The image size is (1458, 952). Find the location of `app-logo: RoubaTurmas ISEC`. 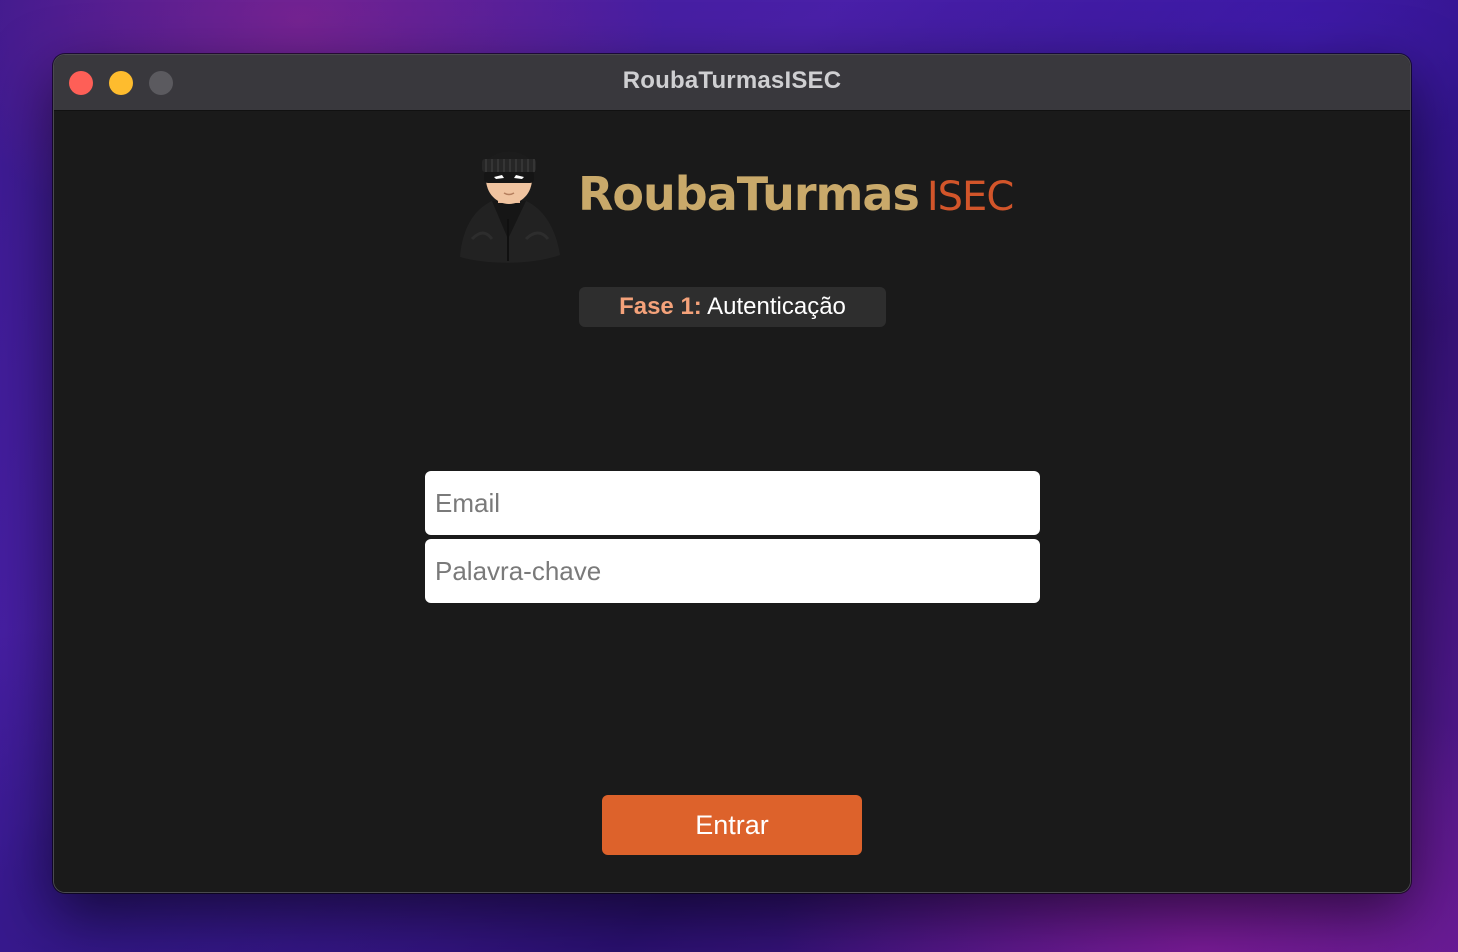

app-logo: RoubaTurmas ISEC is located at coordinates (796, 195).